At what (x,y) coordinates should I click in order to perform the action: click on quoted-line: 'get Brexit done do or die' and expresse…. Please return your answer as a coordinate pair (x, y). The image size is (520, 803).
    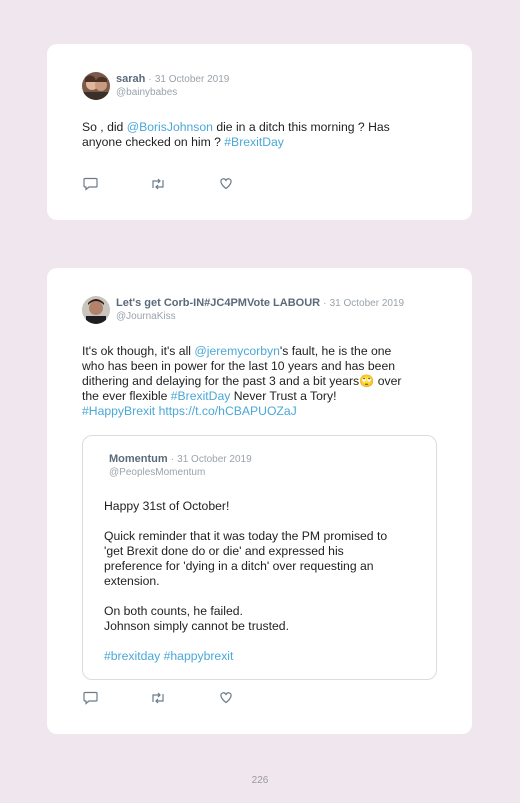
    Looking at the image, I should click on (224, 551).